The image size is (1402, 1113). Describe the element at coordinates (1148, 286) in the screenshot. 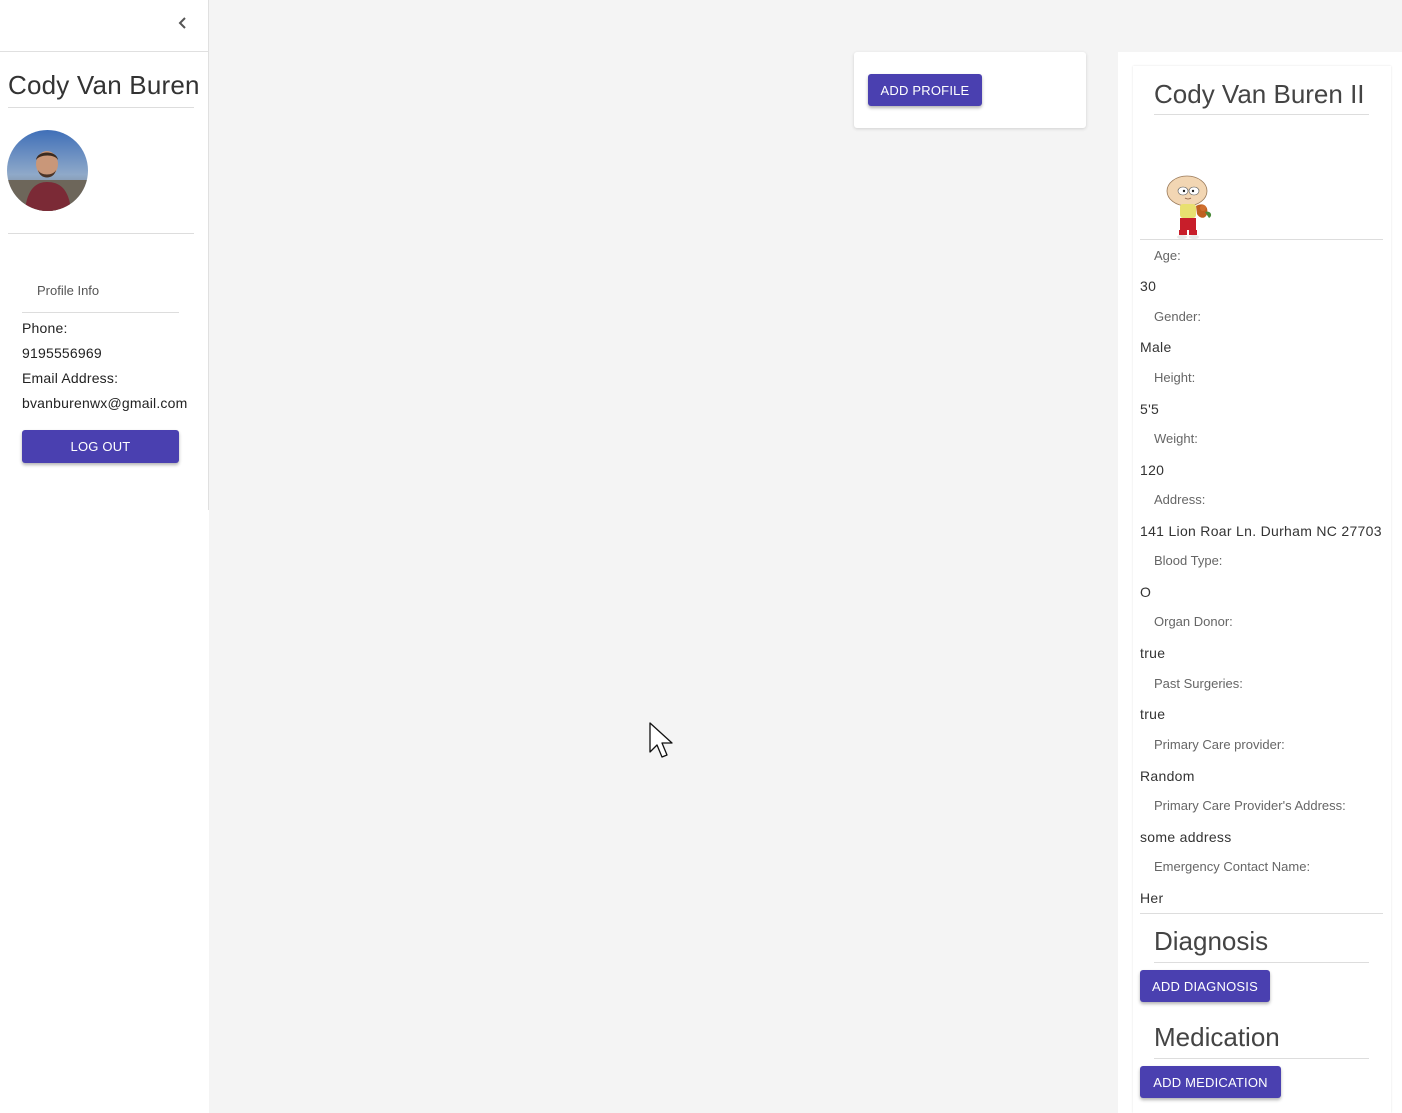

I see `field-value-age: 30` at that location.